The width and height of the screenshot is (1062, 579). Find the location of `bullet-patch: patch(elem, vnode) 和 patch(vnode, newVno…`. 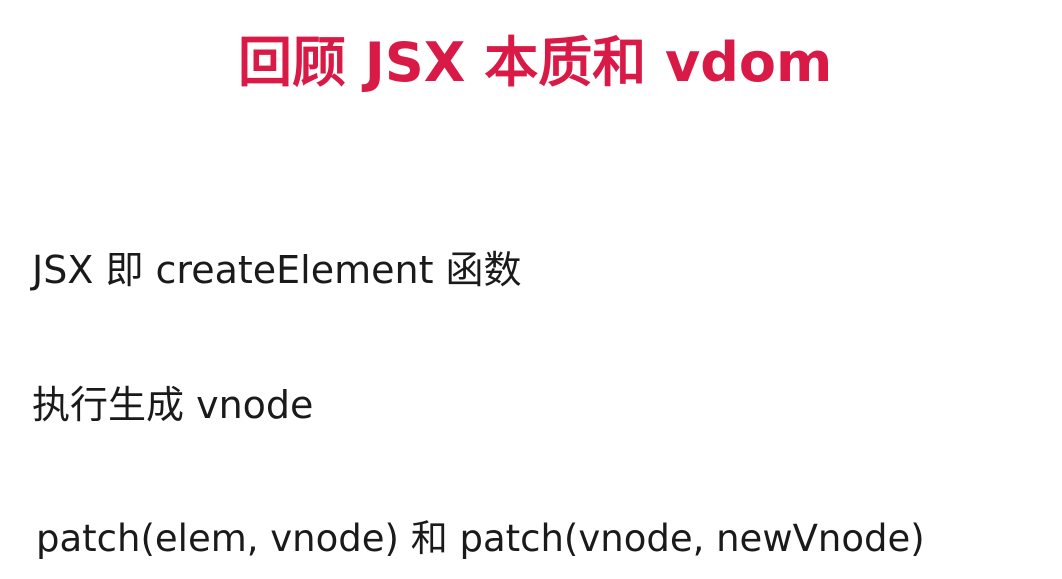

bullet-patch: patch(elem, vnode) 和 patch(vnode, newVno… is located at coordinates (480, 538).